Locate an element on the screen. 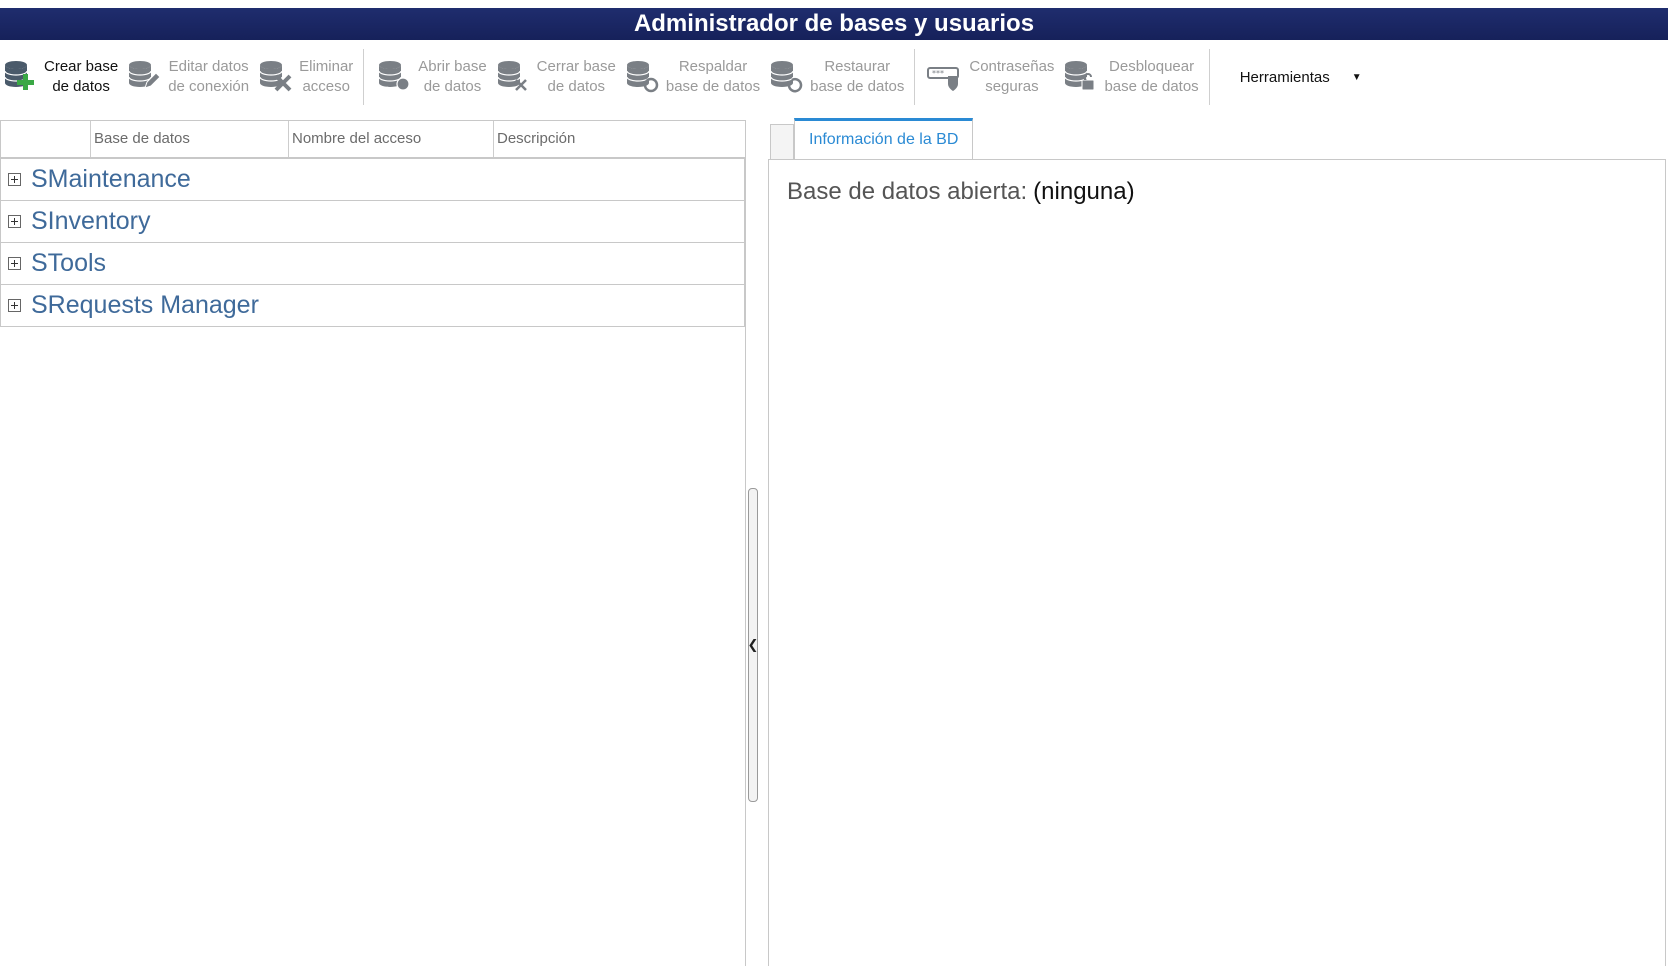 The image size is (1668, 966). tree-row-label: STools is located at coordinates (69, 263).